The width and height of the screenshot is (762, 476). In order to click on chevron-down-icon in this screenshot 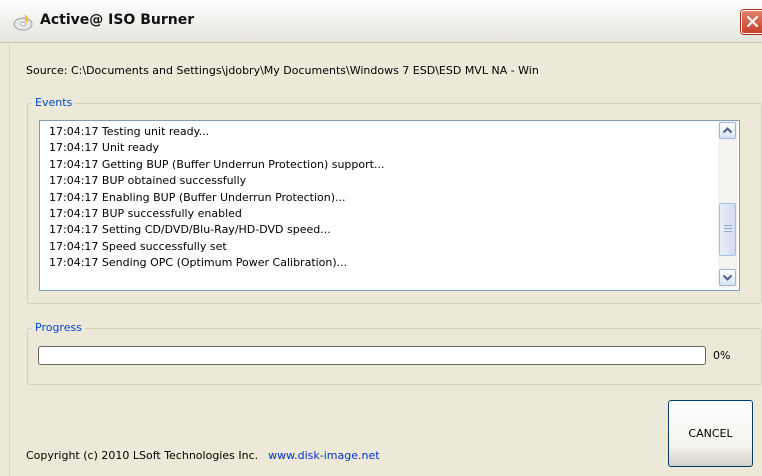, I will do `click(727, 277)`.